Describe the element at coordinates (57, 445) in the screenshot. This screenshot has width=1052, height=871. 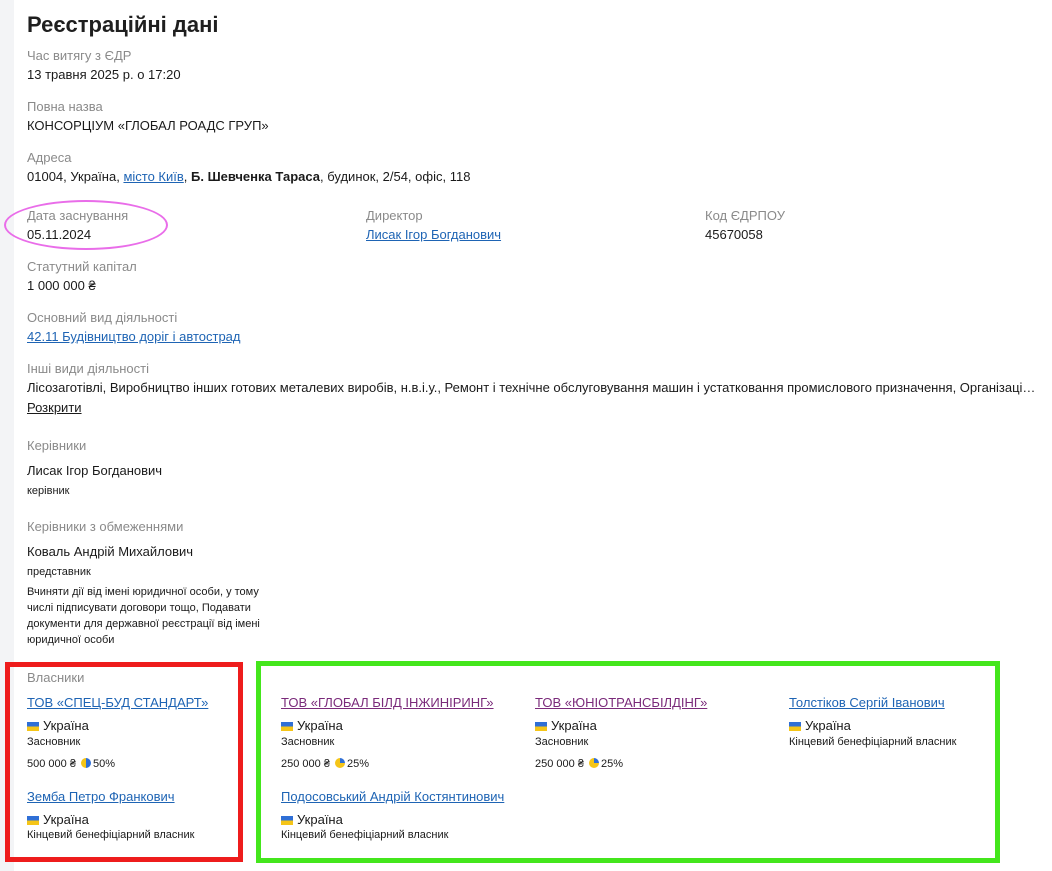
I see `managers-label: Керівники` at that location.